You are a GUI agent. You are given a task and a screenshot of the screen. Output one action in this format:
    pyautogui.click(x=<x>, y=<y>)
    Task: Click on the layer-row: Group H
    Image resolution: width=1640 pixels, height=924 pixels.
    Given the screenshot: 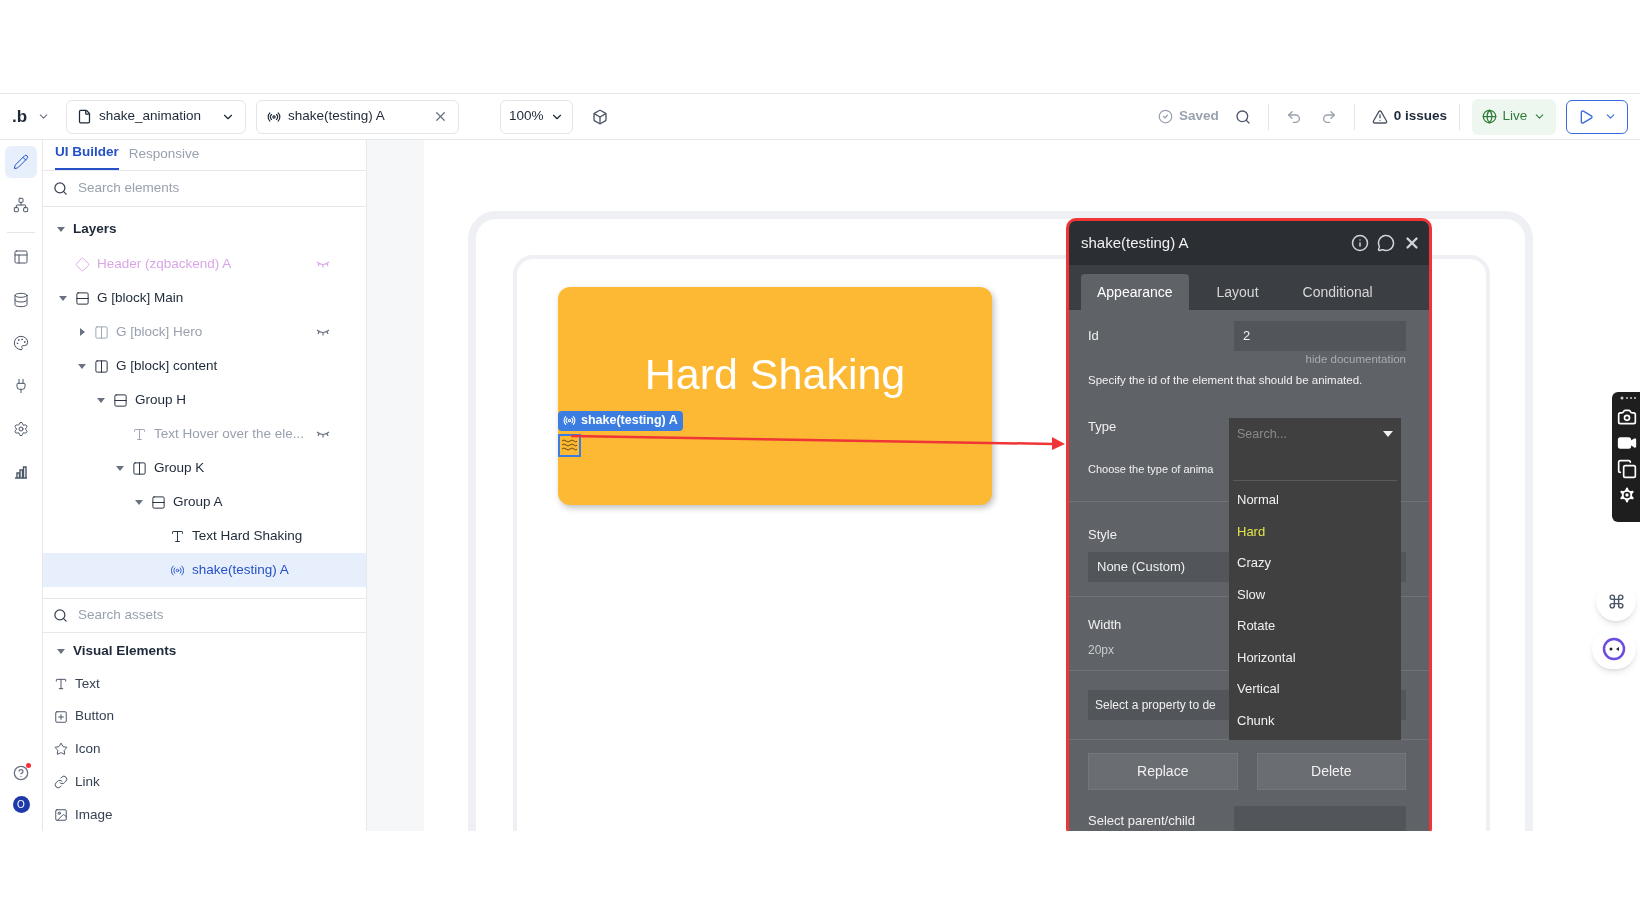 What is the action you would take?
    pyautogui.click(x=204, y=400)
    